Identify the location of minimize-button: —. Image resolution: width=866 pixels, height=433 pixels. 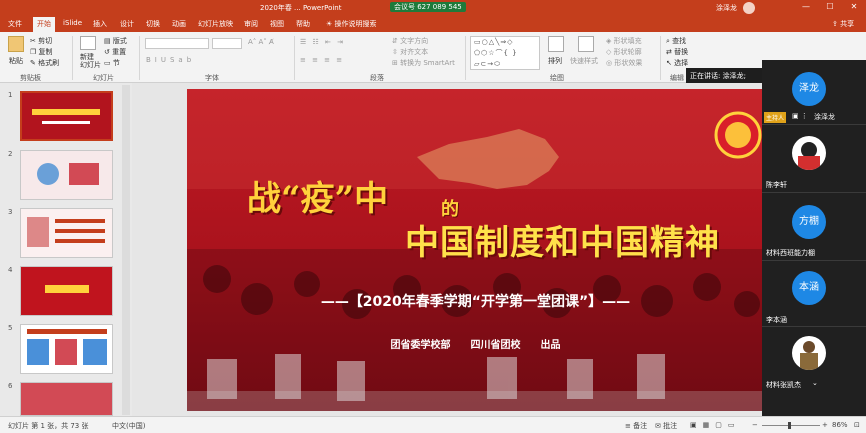
(806, 8).